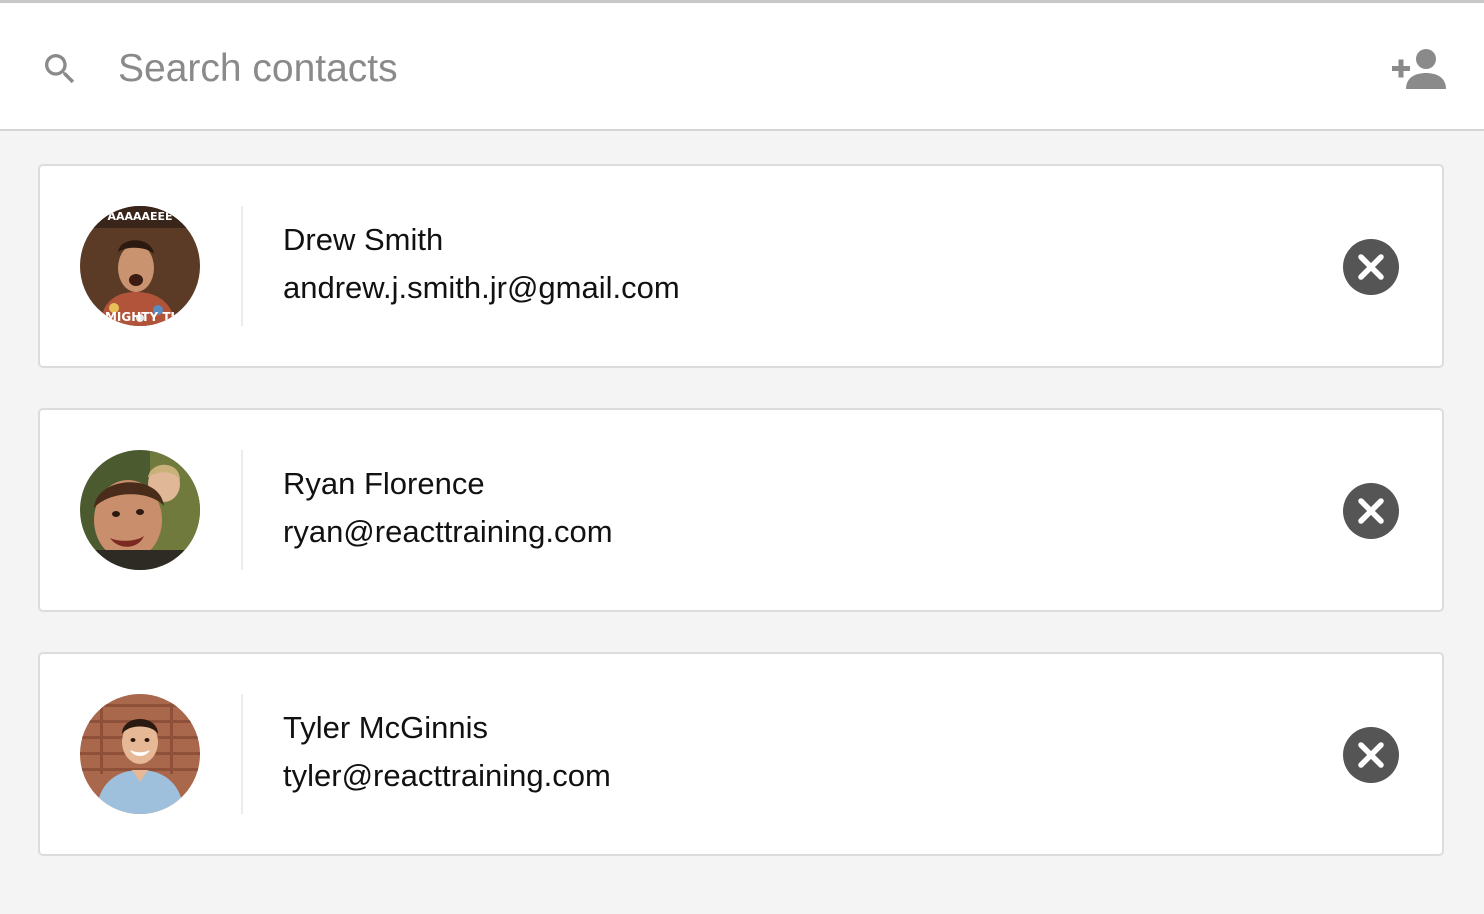 This screenshot has width=1484, height=914. Describe the element at coordinates (447, 775) in the screenshot. I see `contact-email: tyler@reacttraining.com` at that location.